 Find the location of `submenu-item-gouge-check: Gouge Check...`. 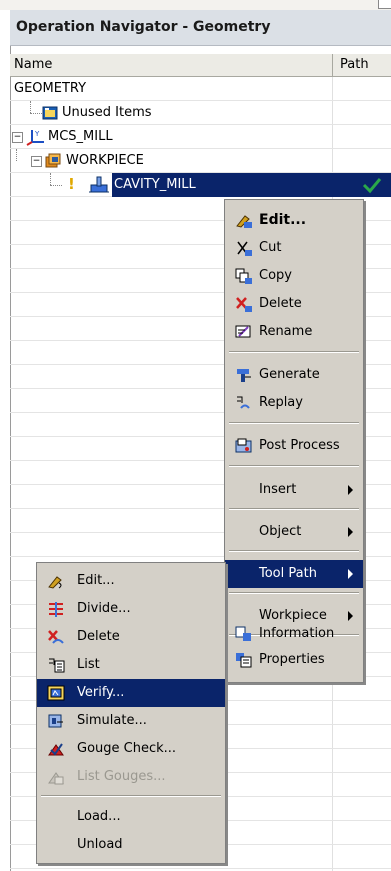

submenu-item-gouge-check: Gouge Check... is located at coordinates (131, 749).